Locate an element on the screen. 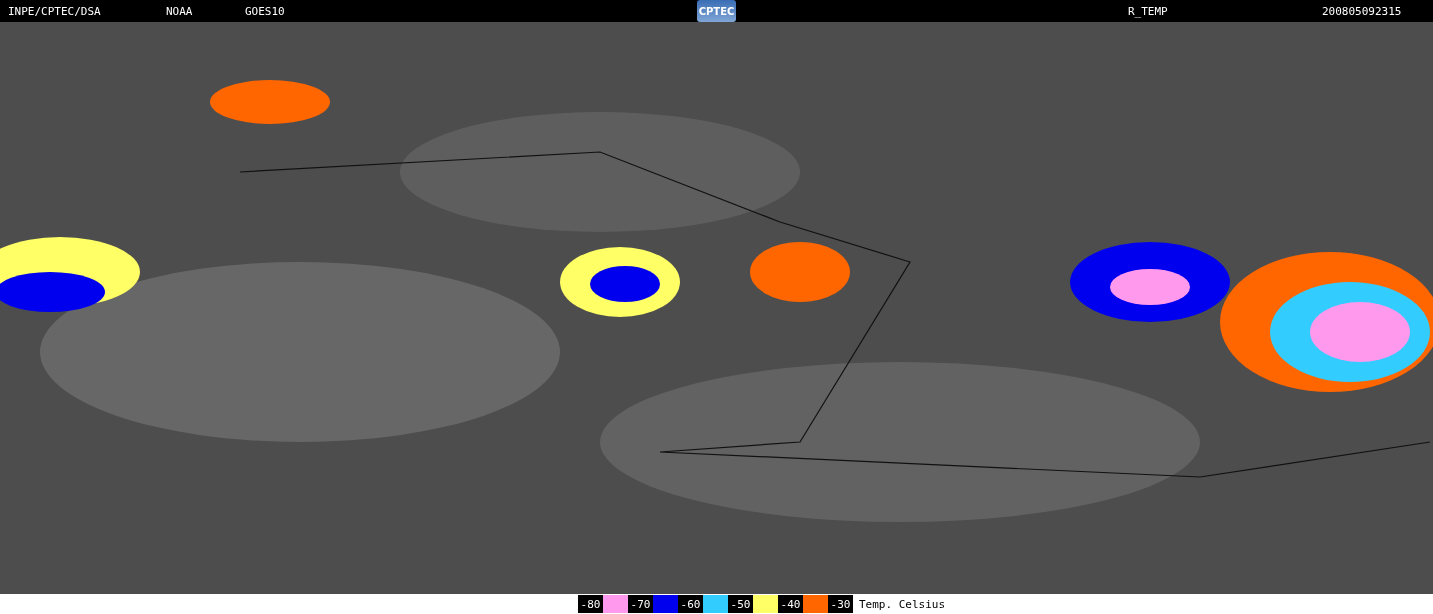  source-label: INPE/CPTEC/DSA is located at coordinates (54, 11).